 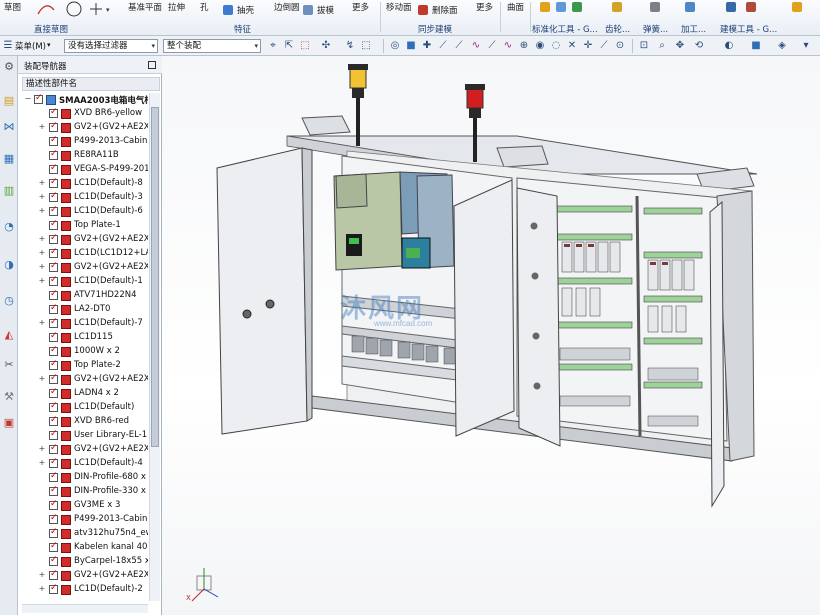 What do you see at coordinates (155, 277) in the screenshot?
I see `scrollbar-thumb` at bounding box center [155, 277].